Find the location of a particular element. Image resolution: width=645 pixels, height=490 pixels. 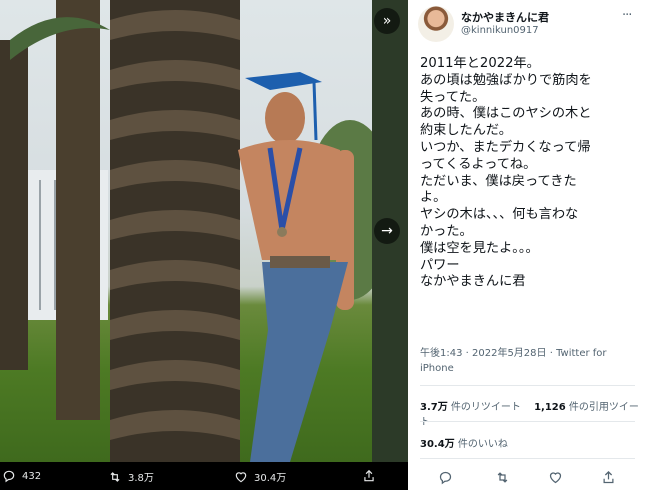

share-button is located at coordinates (608, 479).